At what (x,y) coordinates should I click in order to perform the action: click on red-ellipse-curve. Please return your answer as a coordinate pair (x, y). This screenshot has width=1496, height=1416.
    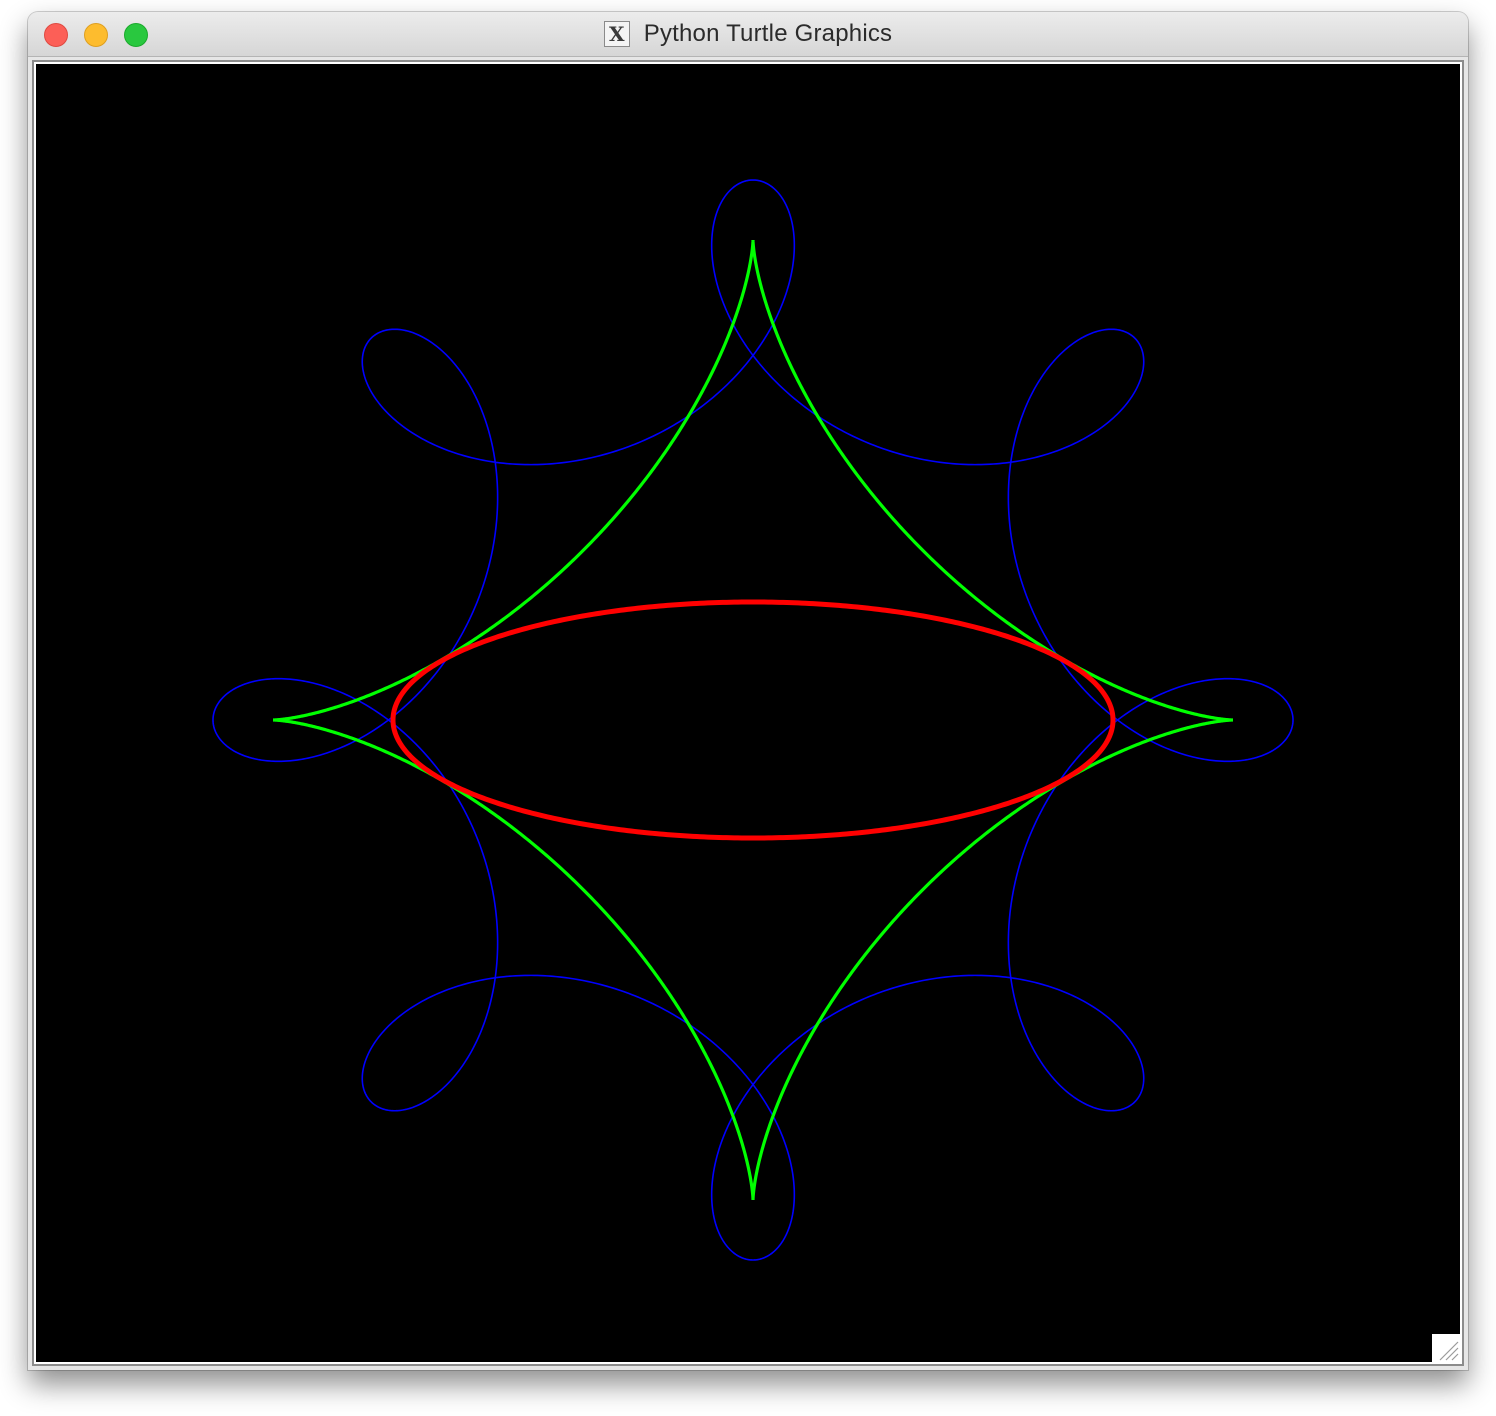
    Looking at the image, I should click on (753, 720).